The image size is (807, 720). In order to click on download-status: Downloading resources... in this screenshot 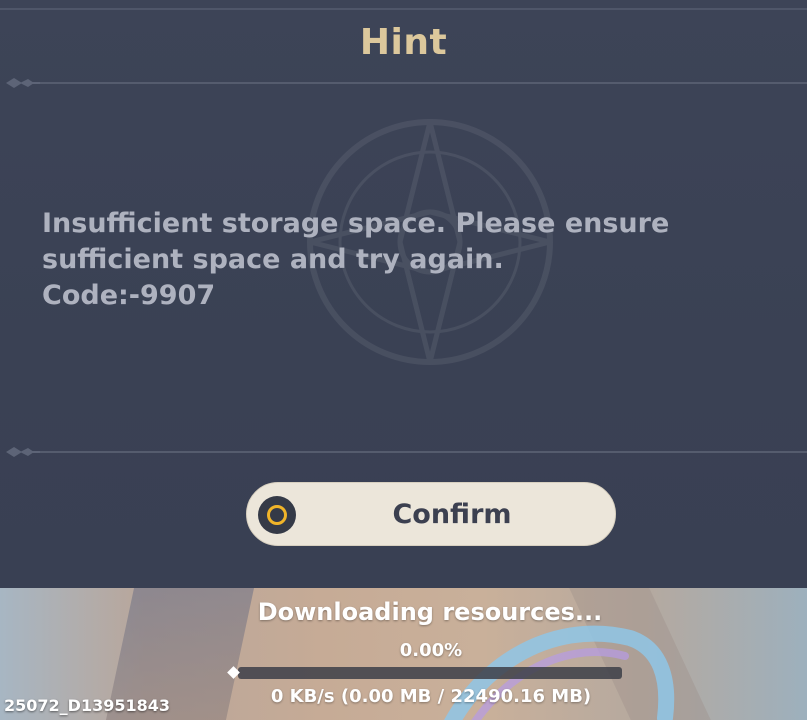, I will do `click(430, 612)`.